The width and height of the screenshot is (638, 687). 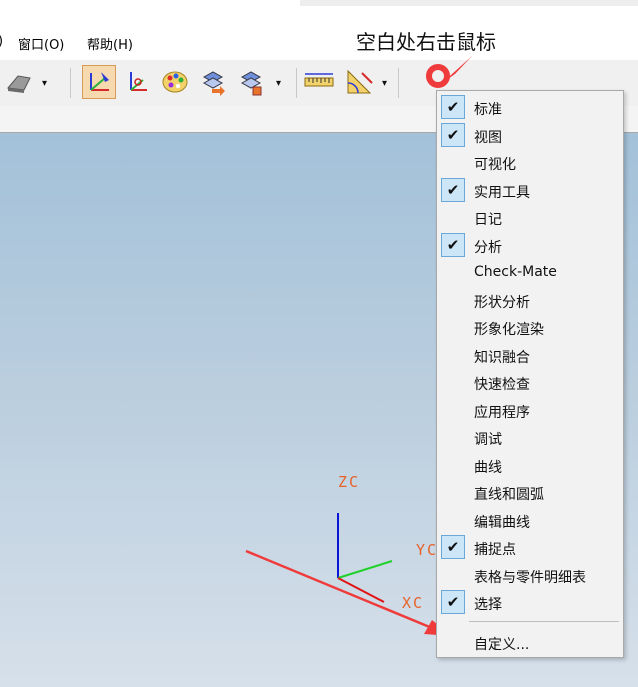 I want to click on menu-item: 表格与零件明细表, so click(x=530, y=575).